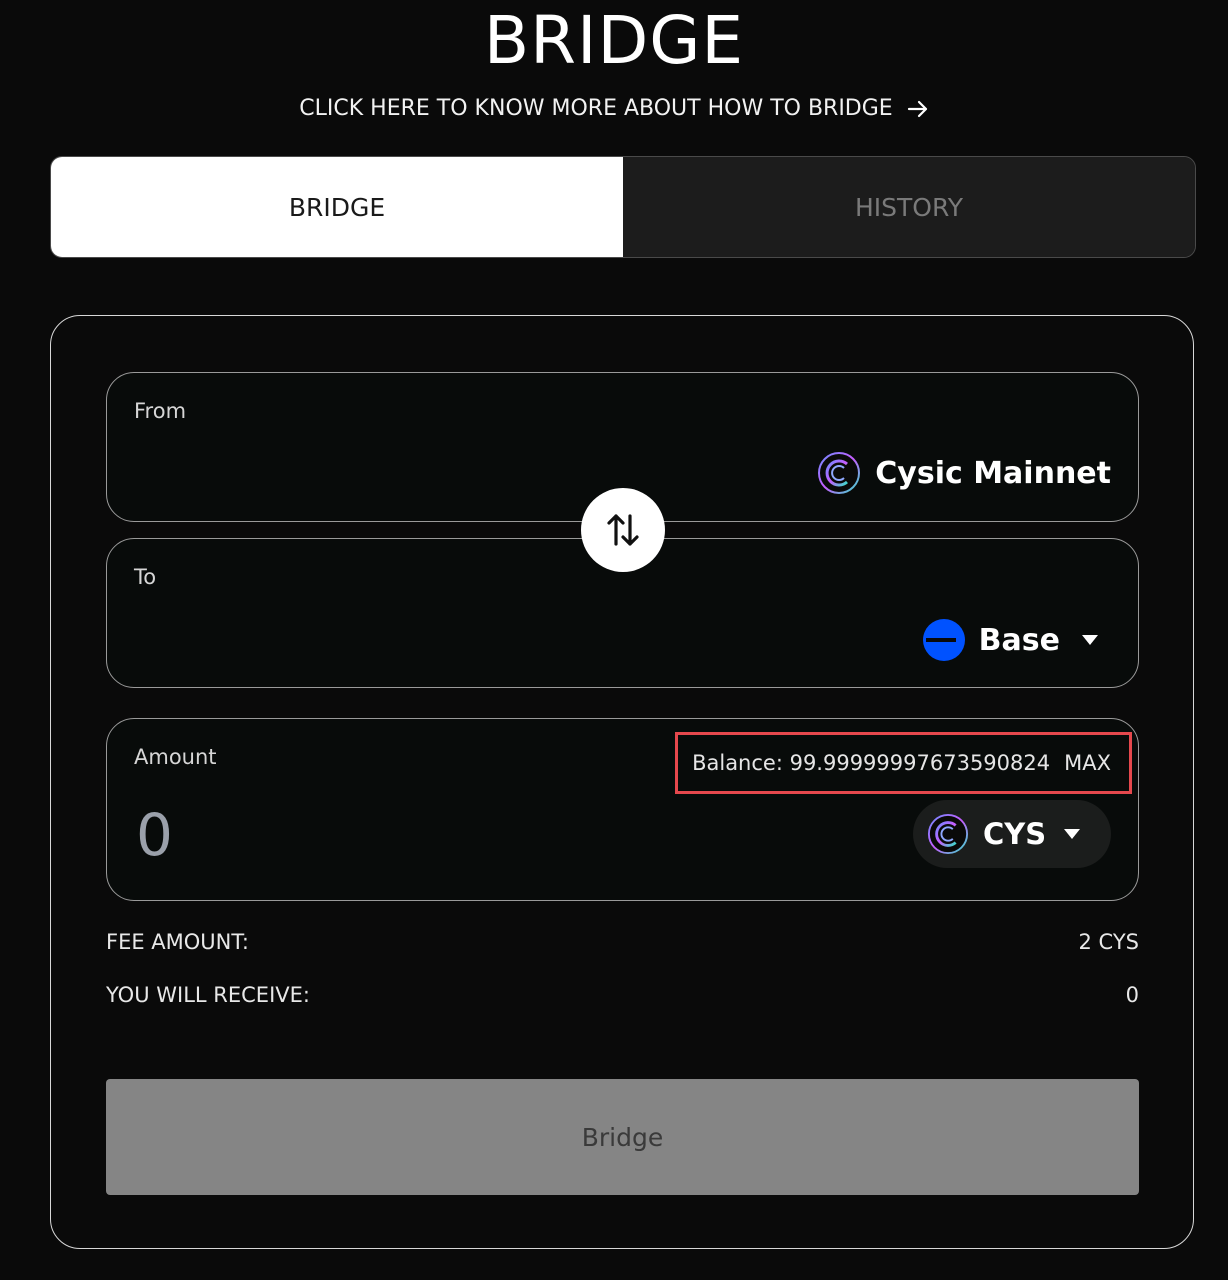 Image resolution: width=1228 pixels, height=1280 pixels. I want to click on max-button: MAX, so click(1087, 763).